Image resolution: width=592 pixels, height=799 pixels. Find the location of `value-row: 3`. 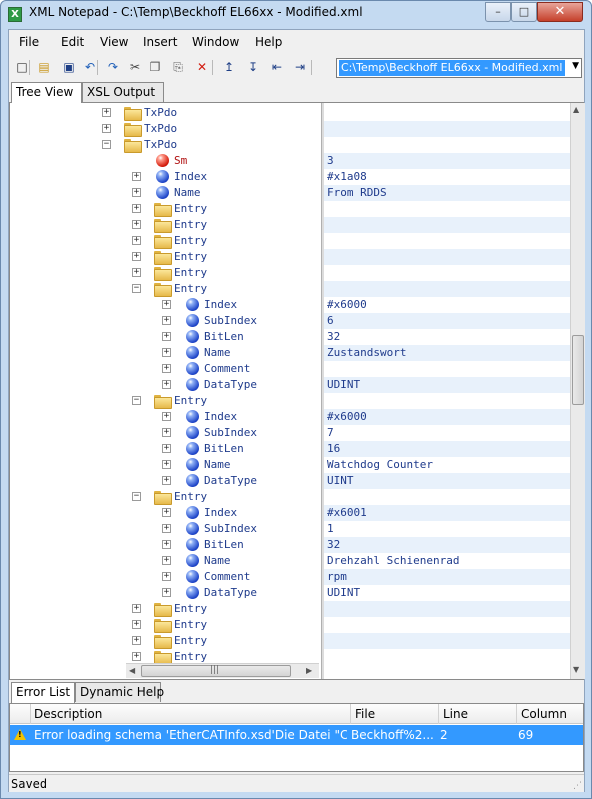

value-row: 3 is located at coordinates (447, 161).